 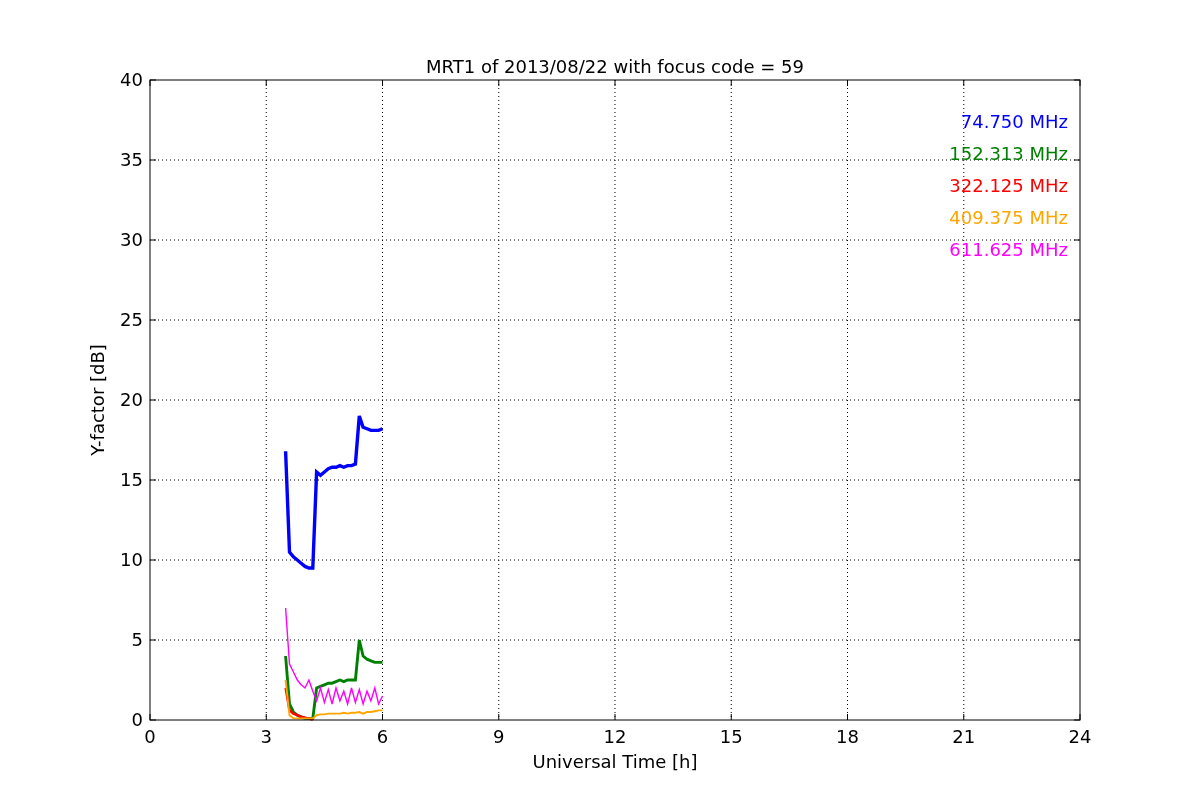 What do you see at coordinates (499, 736) in the screenshot?
I see `x-tick-label: 9` at bounding box center [499, 736].